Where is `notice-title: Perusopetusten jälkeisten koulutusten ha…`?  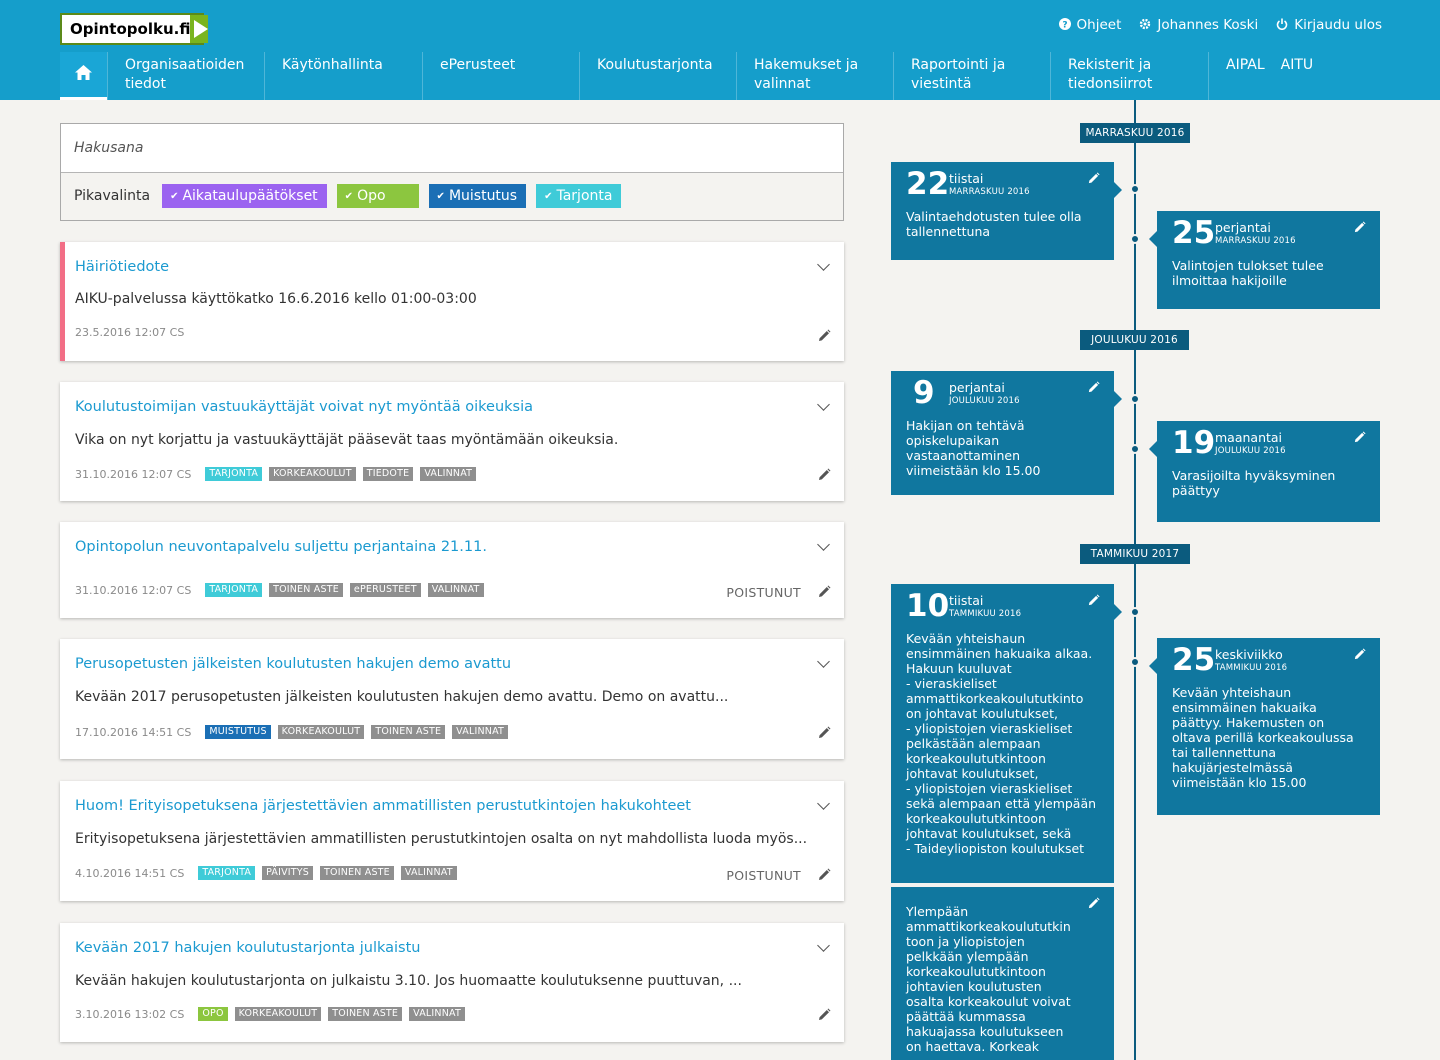 notice-title: Perusopetusten jälkeisten koulutusten ha… is located at coordinates (293, 664).